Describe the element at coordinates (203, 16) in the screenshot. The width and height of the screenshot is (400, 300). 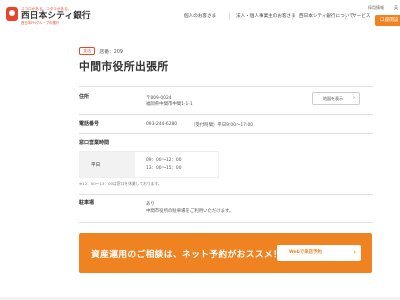
I see `nav-item-personal: 個人のお客さま` at that location.